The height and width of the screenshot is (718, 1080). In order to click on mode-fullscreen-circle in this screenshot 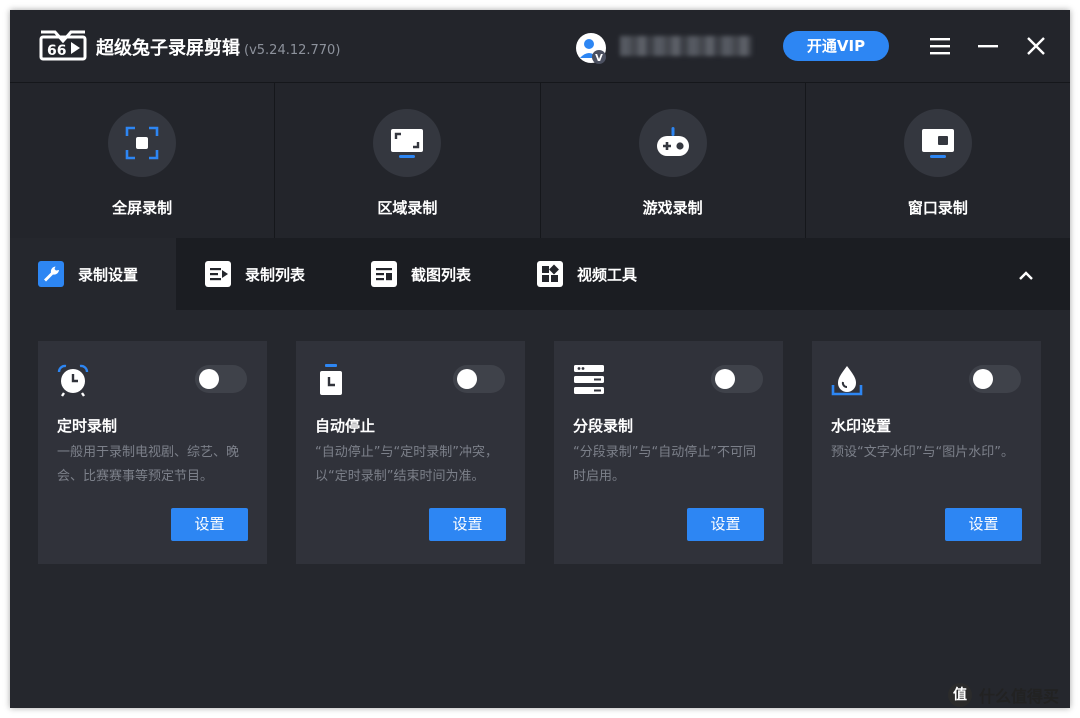, I will do `click(142, 143)`.